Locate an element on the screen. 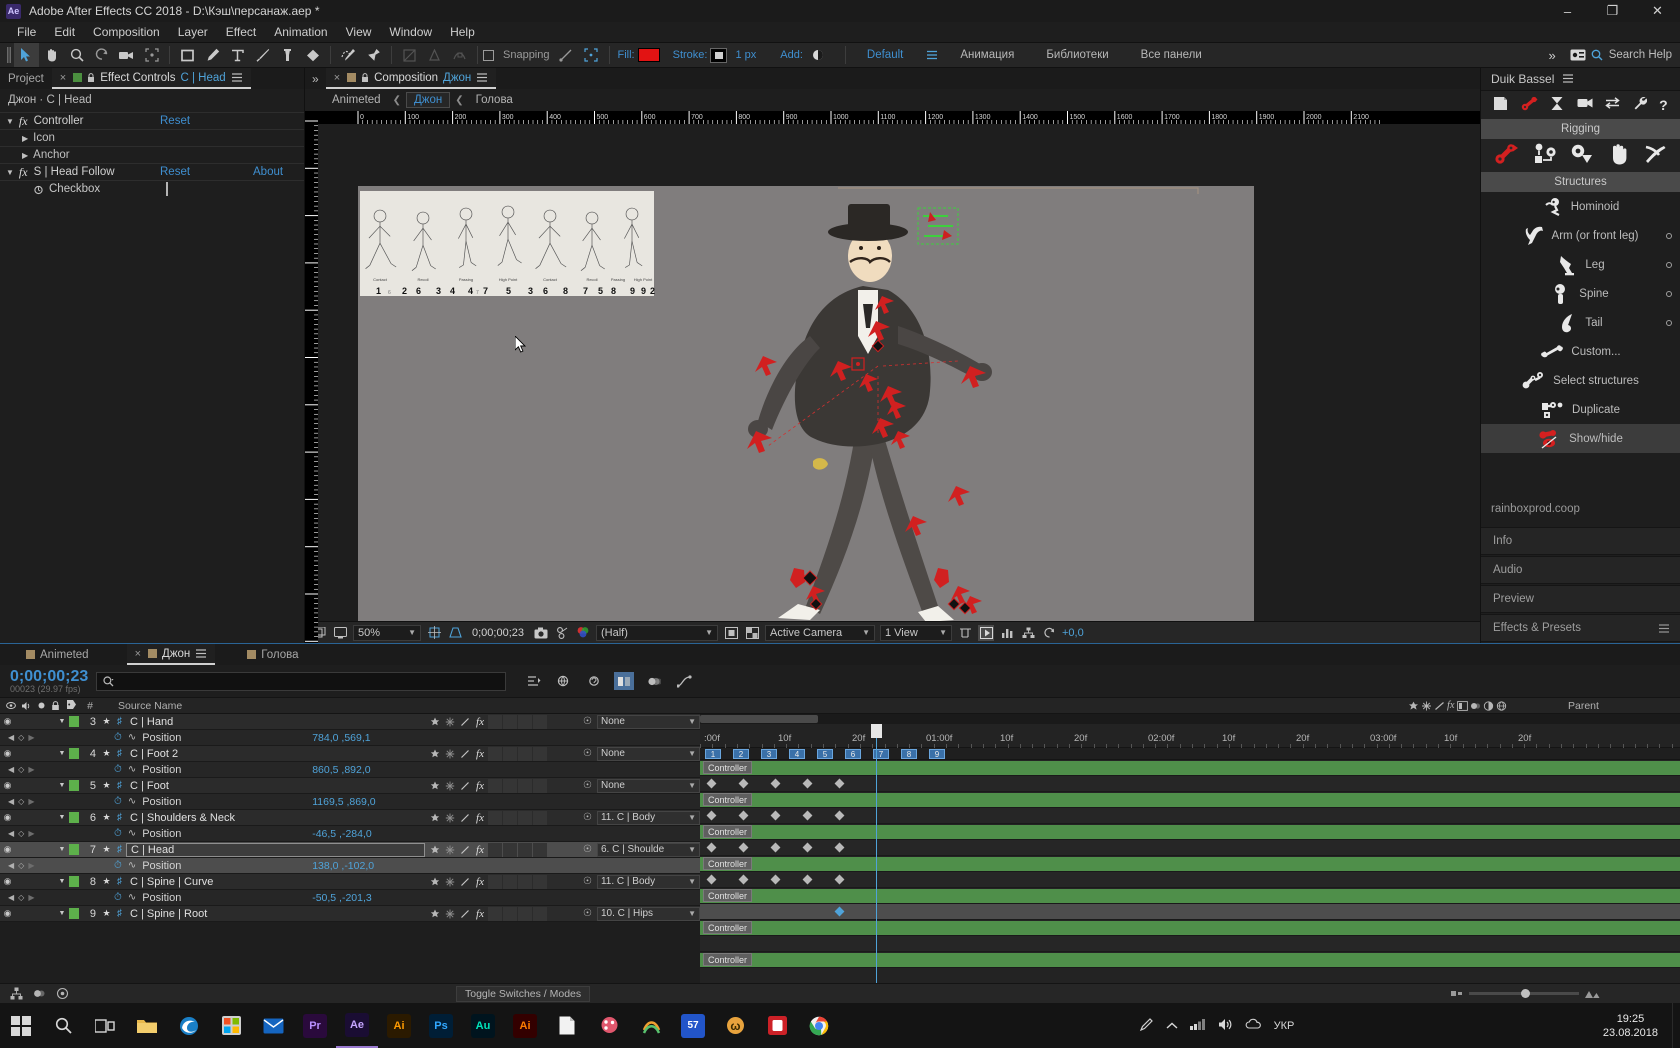 This screenshot has width=1680, height=1048. folder-icon is located at coordinates (147, 1025).